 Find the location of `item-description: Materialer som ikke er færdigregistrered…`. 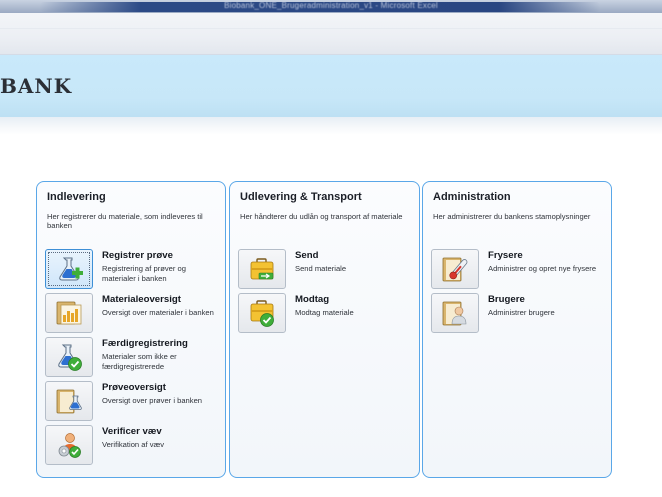

item-description: Materialer som ikke er færdigregistrered… is located at coordinates (139, 361).